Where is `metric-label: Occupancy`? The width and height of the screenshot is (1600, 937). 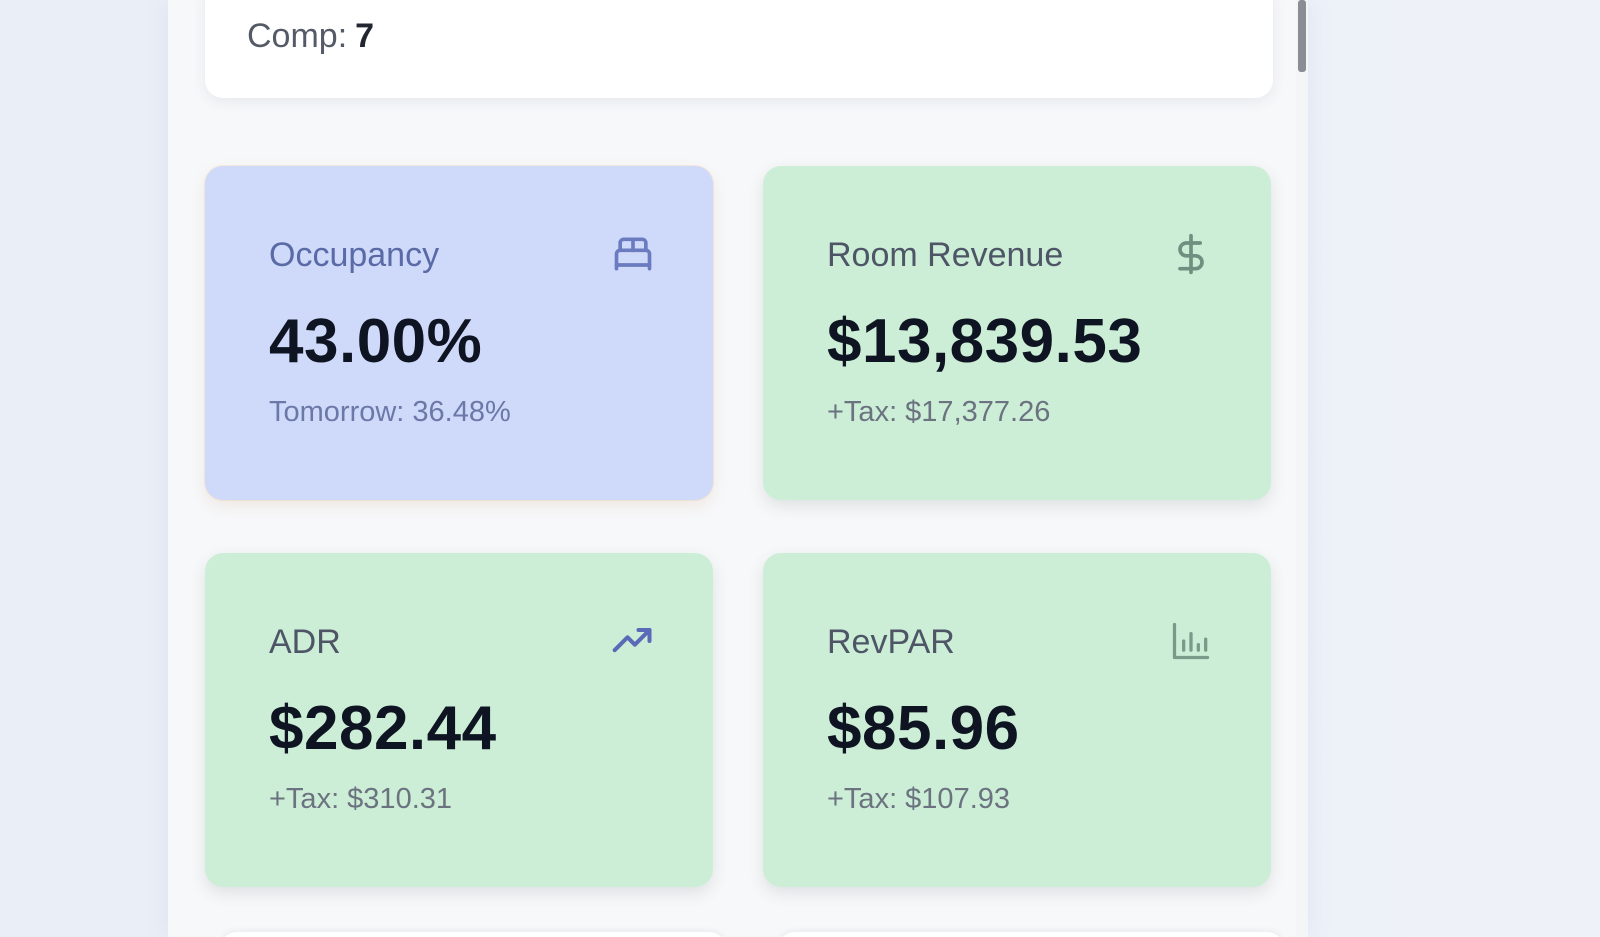
metric-label: Occupancy is located at coordinates (354, 255).